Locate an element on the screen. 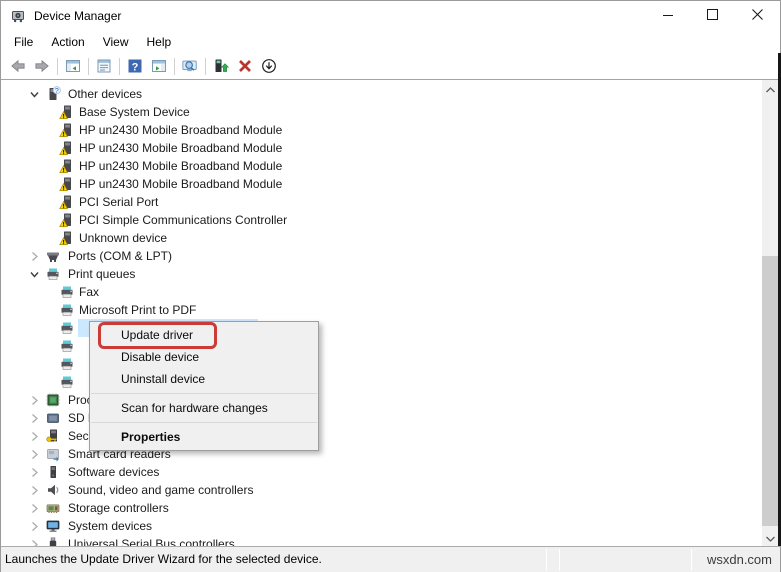  tree-item-pci-simple-communications-controller: PCI Simple Communications Controller is located at coordinates (390, 220).